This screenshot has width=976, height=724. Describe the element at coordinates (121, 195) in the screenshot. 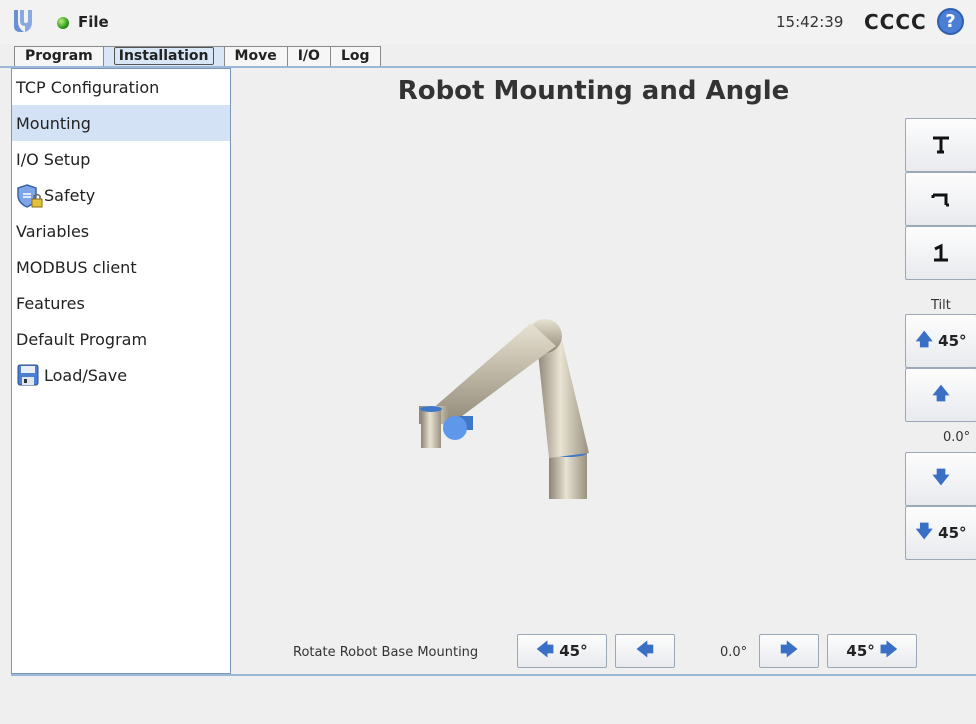

I see `sidebar-item-safety: Safety` at that location.